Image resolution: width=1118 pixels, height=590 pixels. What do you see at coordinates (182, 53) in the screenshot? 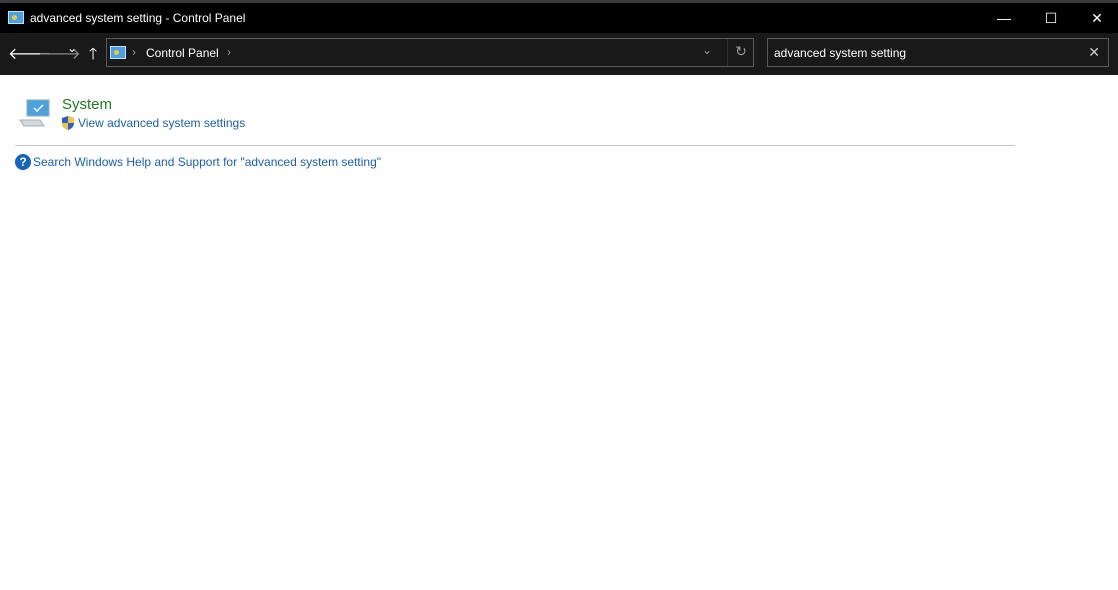
I see `breadcrumb-control-panel: Control Panel` at bounding box center [182, 53].